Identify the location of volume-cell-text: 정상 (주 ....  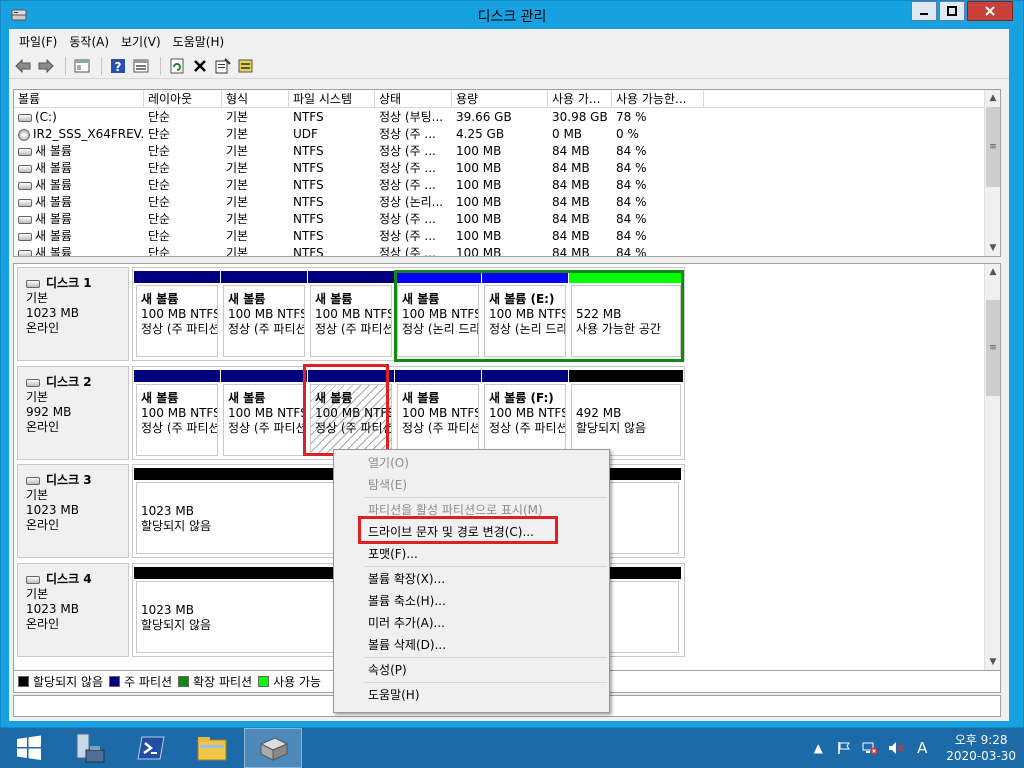
(407, 168).